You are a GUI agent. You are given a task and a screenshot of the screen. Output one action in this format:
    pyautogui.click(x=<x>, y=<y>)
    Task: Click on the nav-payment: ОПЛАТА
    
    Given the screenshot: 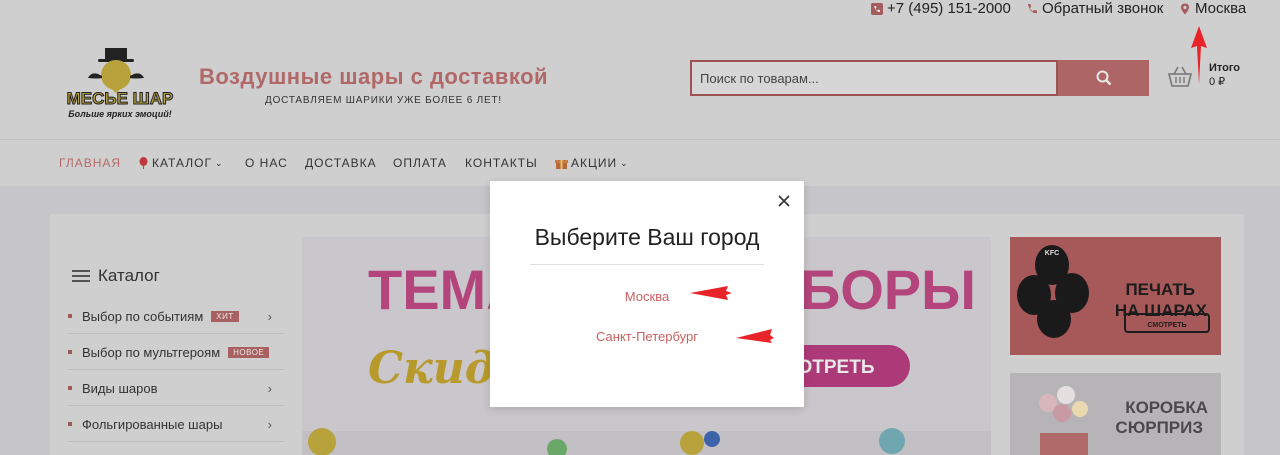 What is the action you would take?
    pyautogui.click(x=420, y=163)
    